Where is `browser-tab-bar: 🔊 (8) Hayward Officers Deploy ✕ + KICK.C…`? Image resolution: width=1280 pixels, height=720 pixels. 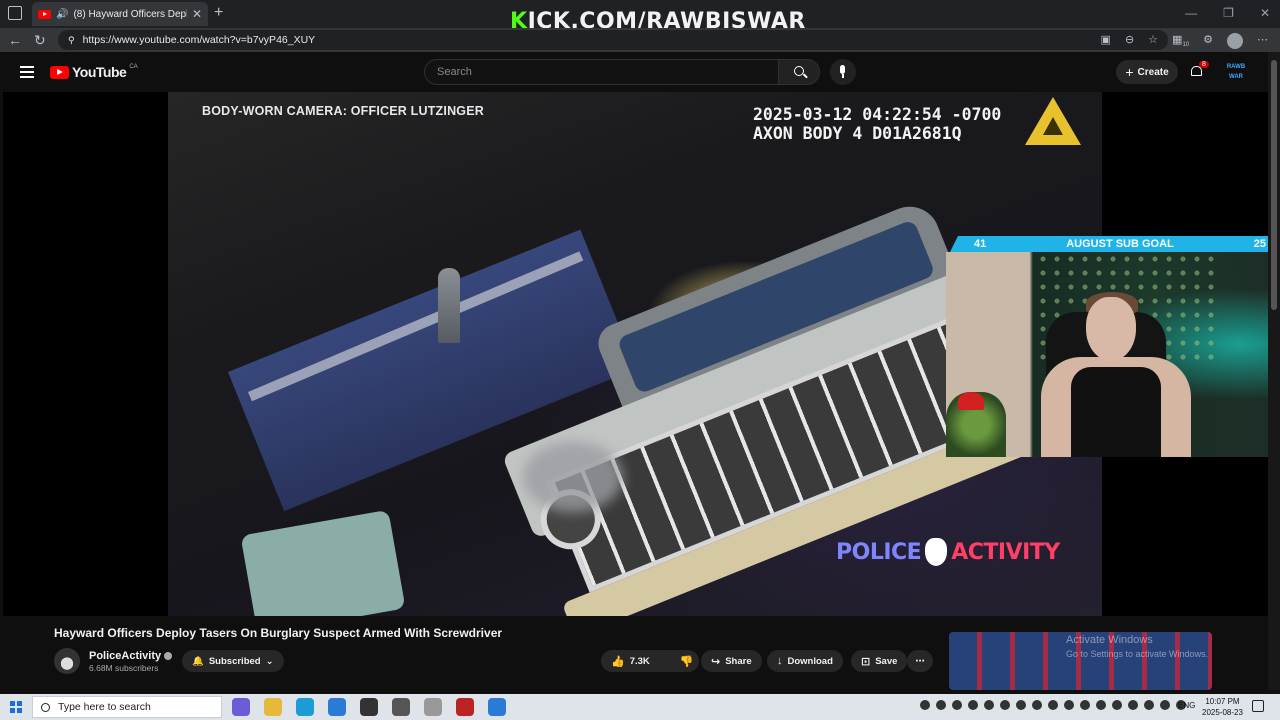 browser-tab-bar: 🔊 (8) Hayward Officers Deploy ✕ + KICK.C… is located at coordinates (640, 17).